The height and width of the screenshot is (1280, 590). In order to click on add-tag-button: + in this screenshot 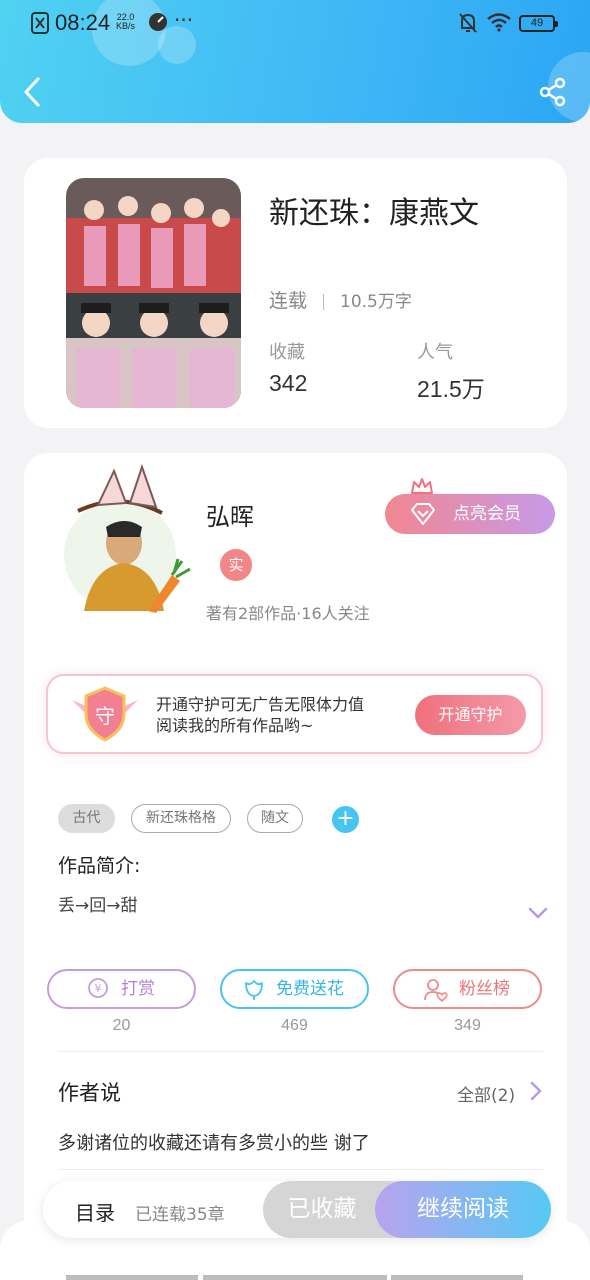, I will do `click(345, 819)`.